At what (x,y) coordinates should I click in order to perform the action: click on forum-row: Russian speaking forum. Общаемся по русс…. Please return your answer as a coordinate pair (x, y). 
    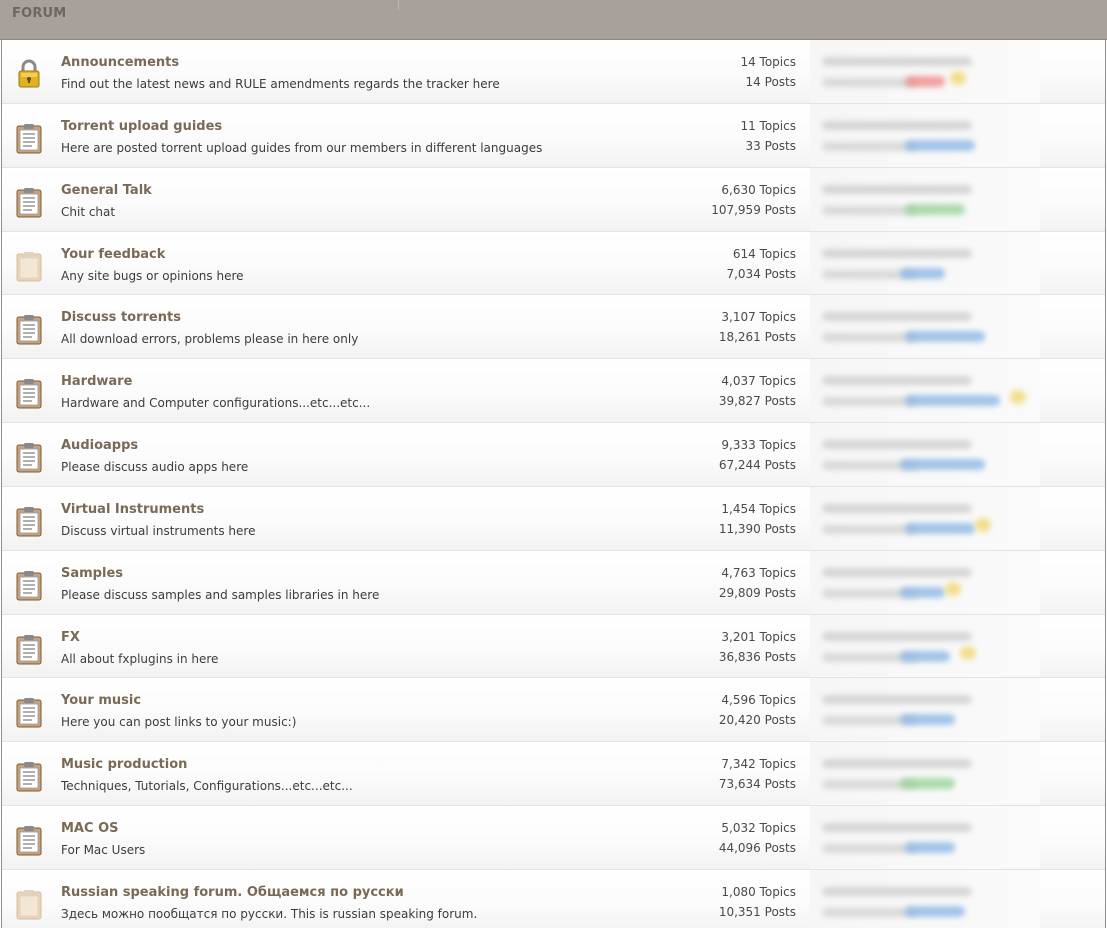
    Looking at the image, I should click on (553, 898).